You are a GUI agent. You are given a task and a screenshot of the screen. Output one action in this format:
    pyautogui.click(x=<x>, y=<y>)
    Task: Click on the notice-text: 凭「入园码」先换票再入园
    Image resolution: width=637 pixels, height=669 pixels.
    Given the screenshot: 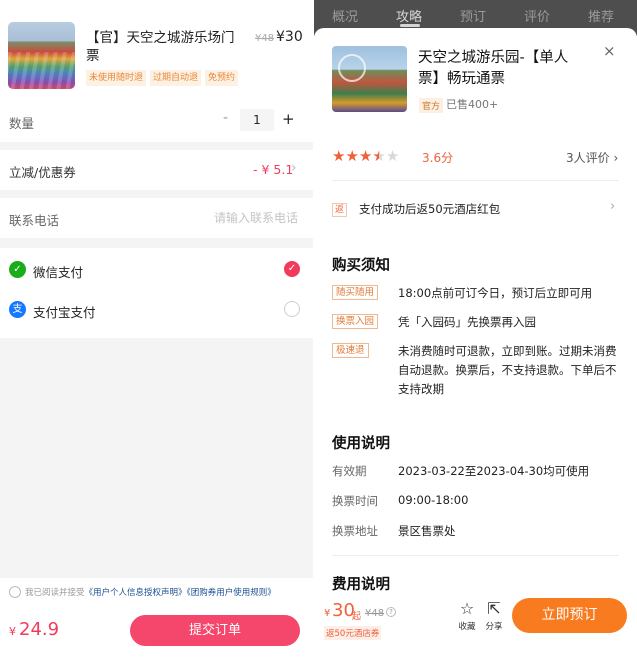 What is the action you would take?
    pyautogui.click(x=467, y=322)
    